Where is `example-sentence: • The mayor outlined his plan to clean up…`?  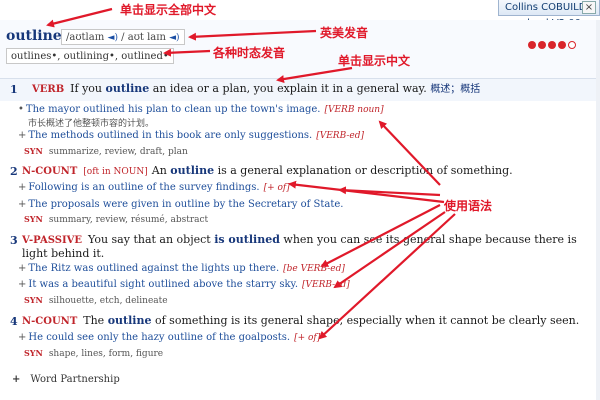
example-sentence: • The mayor outlined his plan to clean up… is located at coordinates (201, 109).